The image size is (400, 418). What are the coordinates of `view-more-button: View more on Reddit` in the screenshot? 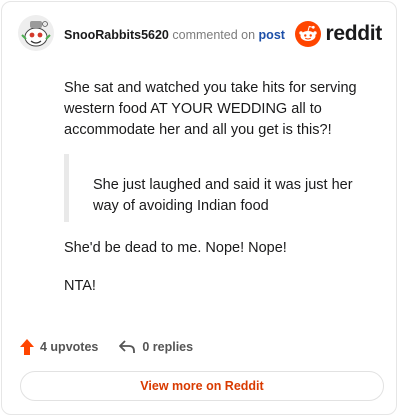 It's located at (202, 386).